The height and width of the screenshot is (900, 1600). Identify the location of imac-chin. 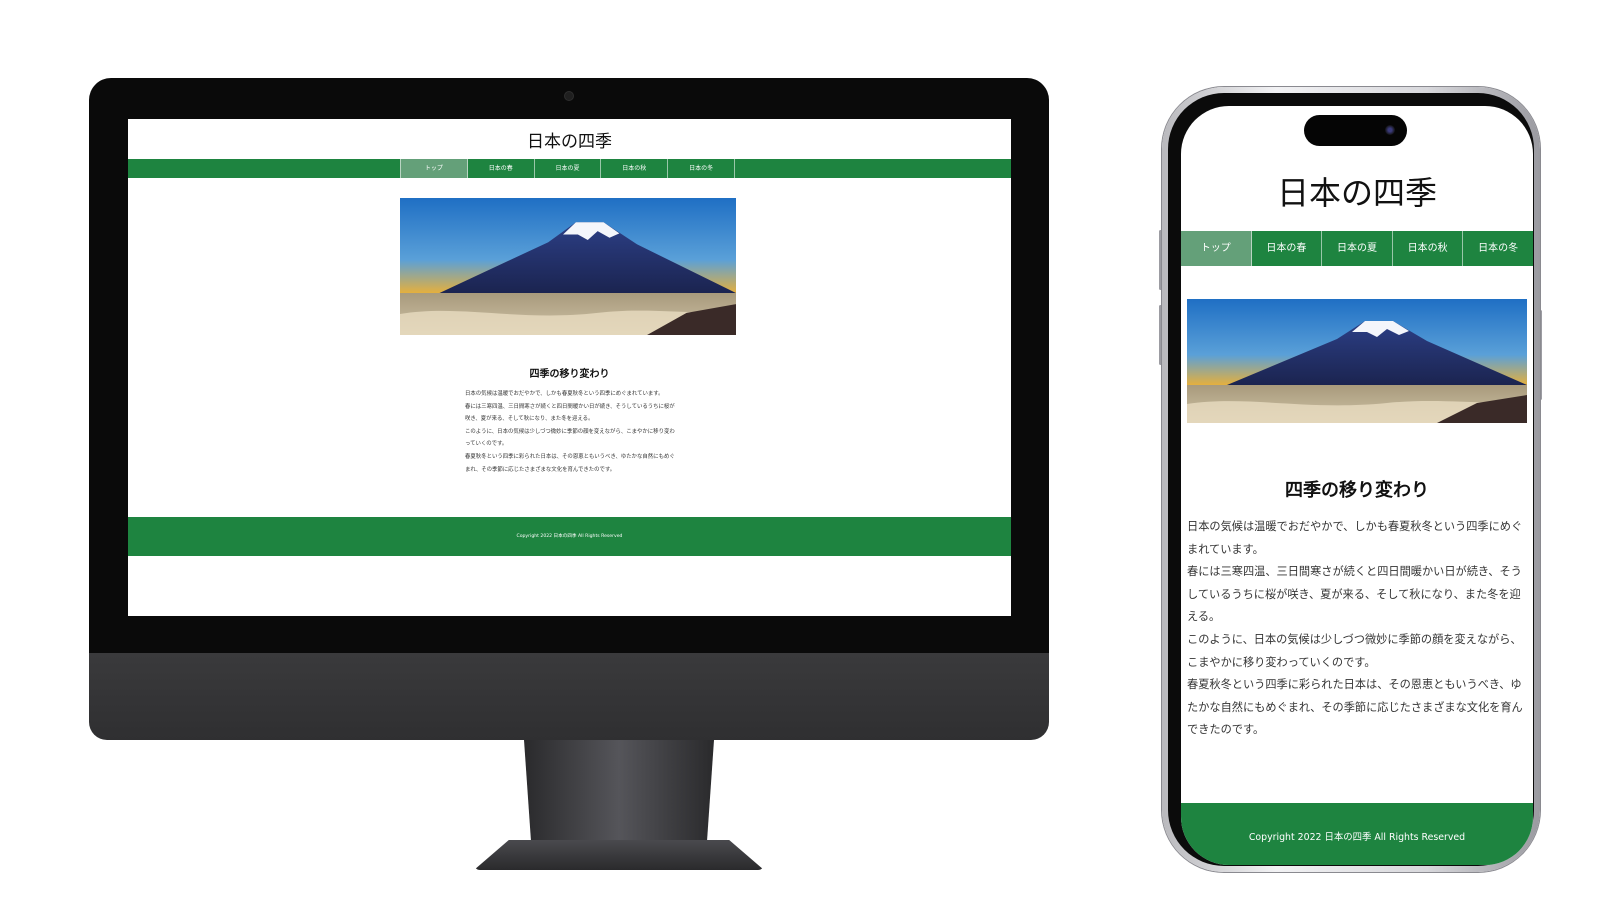
(569, 696).